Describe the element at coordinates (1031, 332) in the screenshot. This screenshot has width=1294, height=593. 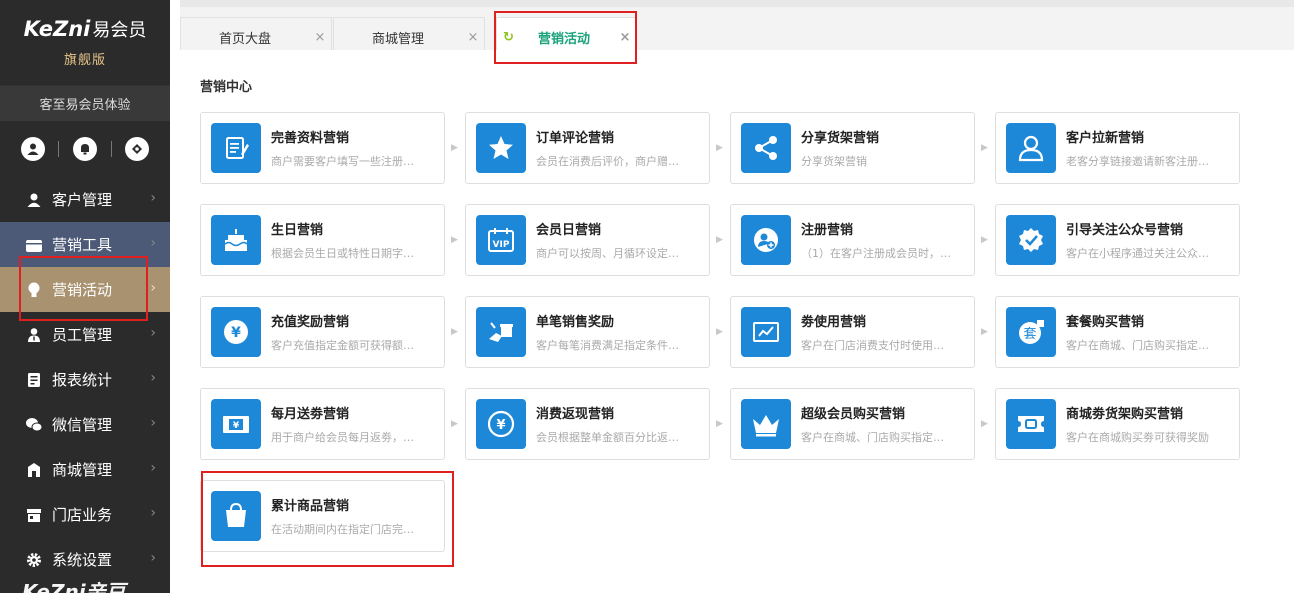
I see `package-icon: 套` at that location.